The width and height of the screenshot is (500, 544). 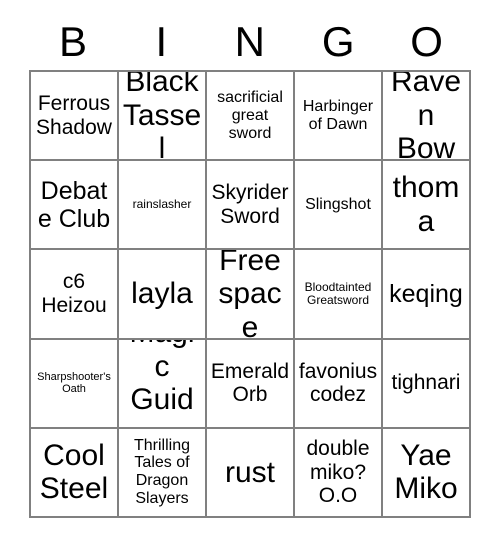 I want to click on bingo-cell: thoma, so click(x=427, y=206).